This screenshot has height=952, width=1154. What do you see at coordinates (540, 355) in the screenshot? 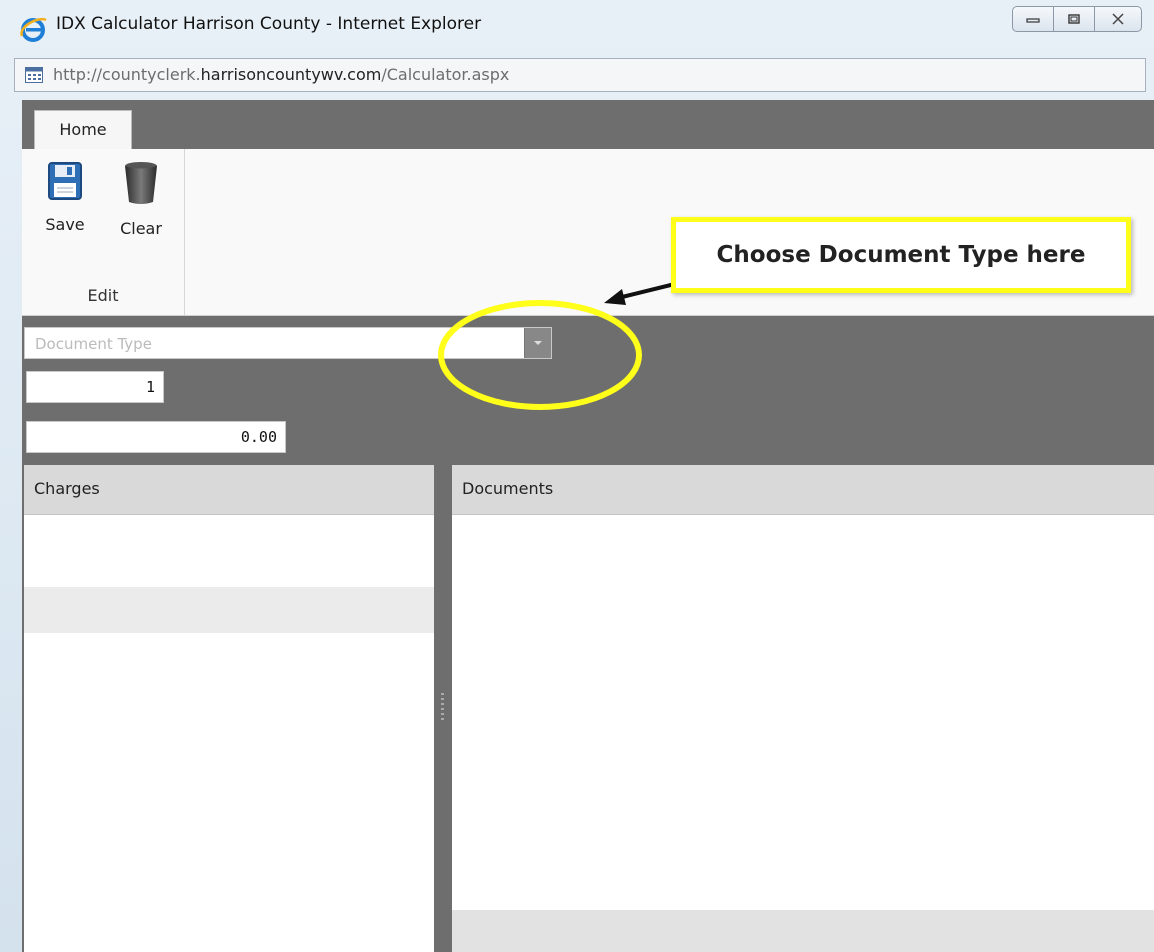
I see `highlight-circle` at bounding box center [540, 355].